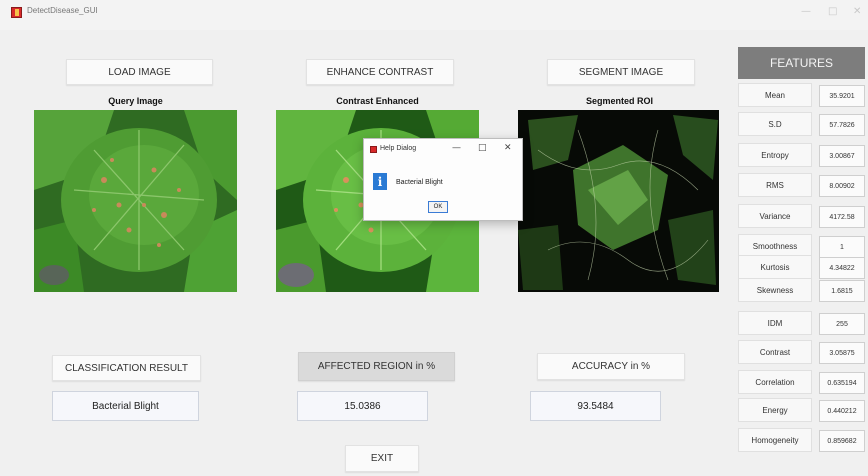 Image resolution: width=868 pixels, height=476 pixels. I want to click on window-titlebar: DetectDisease_GUI — □ ✕, so click(434, 15).